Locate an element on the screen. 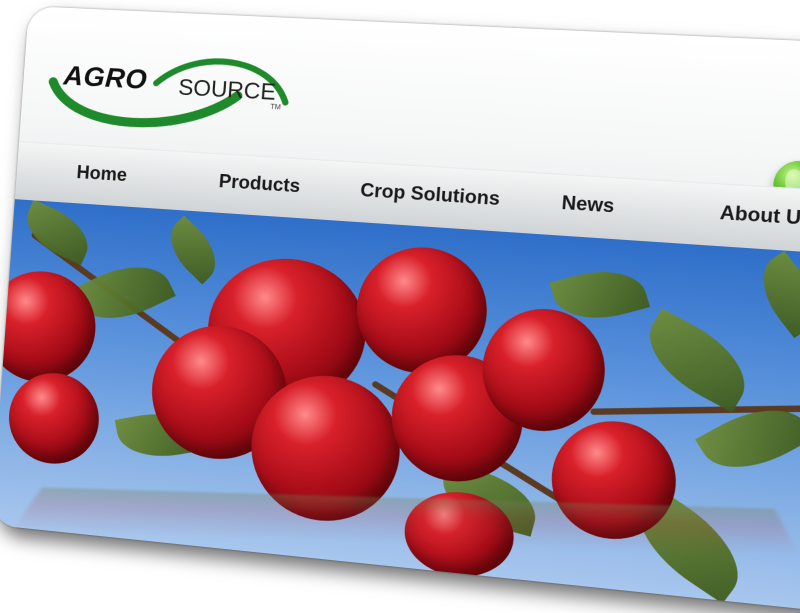 This screenshot has height=613, width=800. logo-agro-text: AGRO is located at coordinates (105, 77).